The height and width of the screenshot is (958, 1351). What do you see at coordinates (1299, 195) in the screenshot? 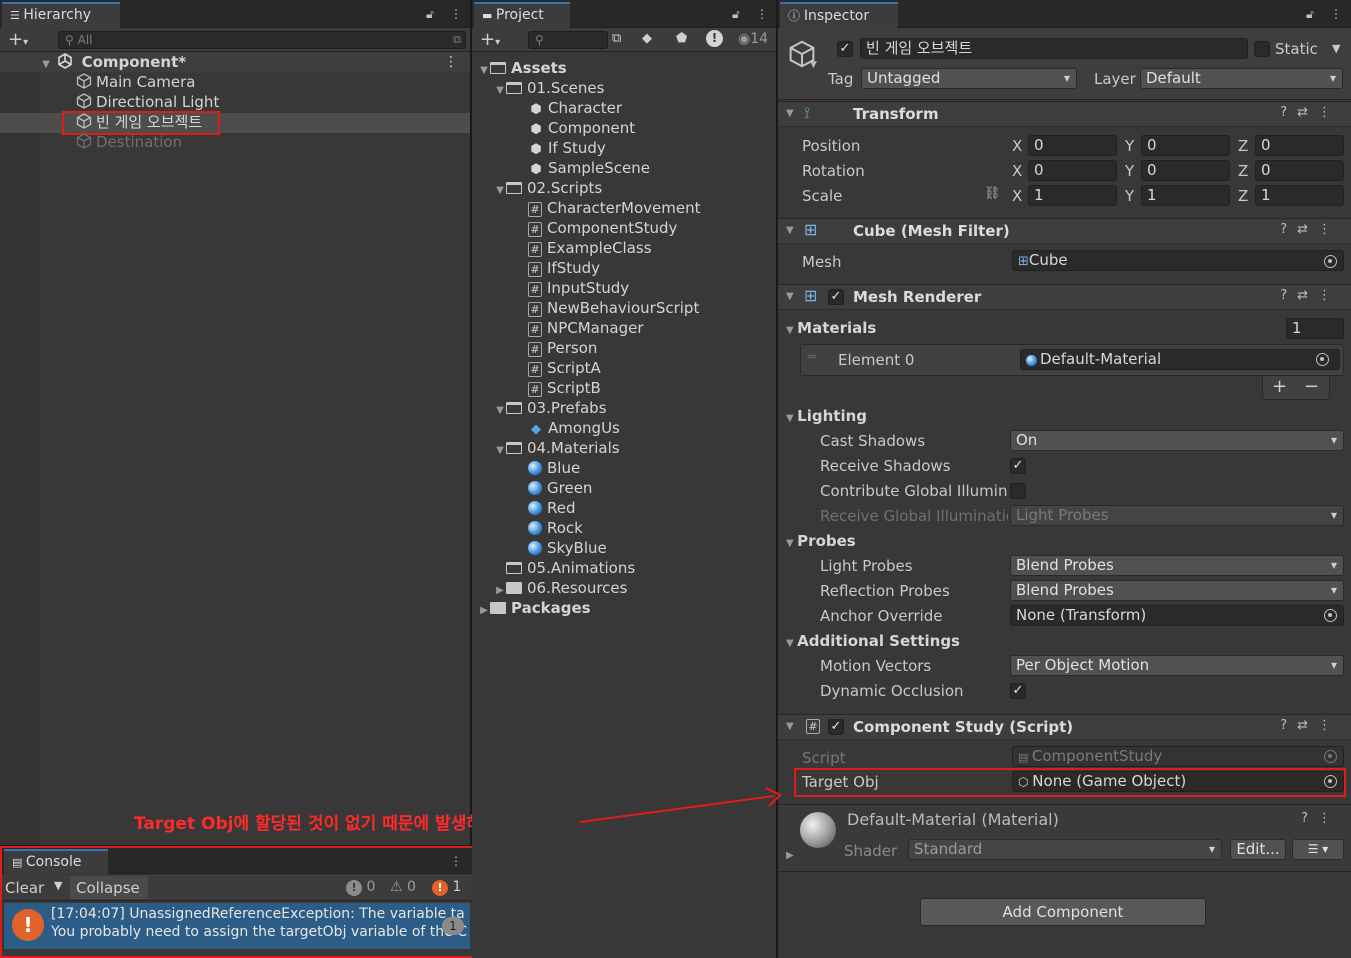
I see `scale-z-field: 1` at bounding box center [1299, 195].